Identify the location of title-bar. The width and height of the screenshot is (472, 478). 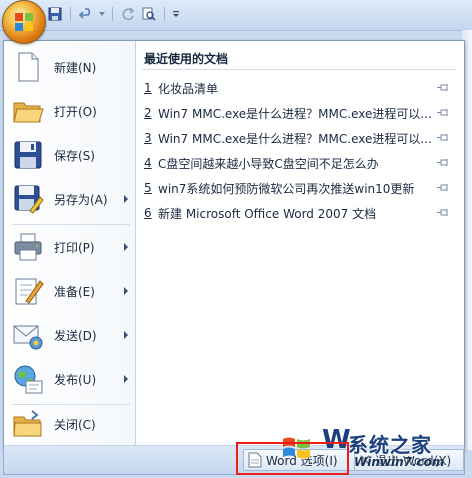
(236, 15).